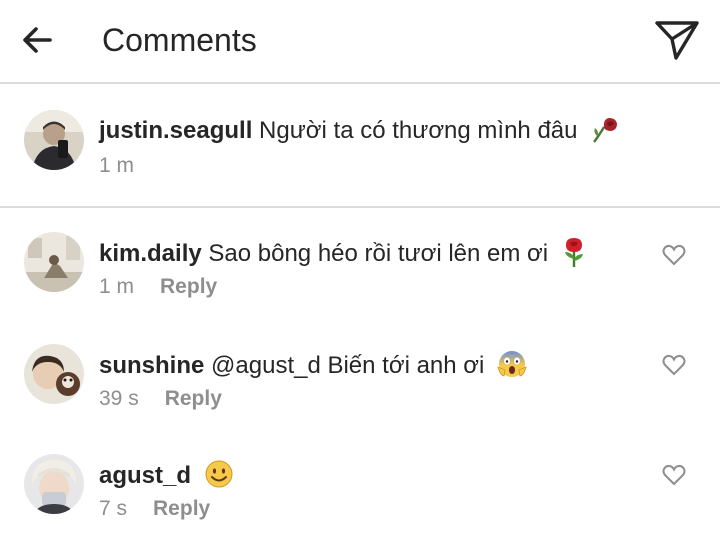 Image resolution: width=720 pixels, height=534 pixels. Describe the element at coordinates (150, 253) in the screenshot. I see `comment-username: kim.daily` at that location.